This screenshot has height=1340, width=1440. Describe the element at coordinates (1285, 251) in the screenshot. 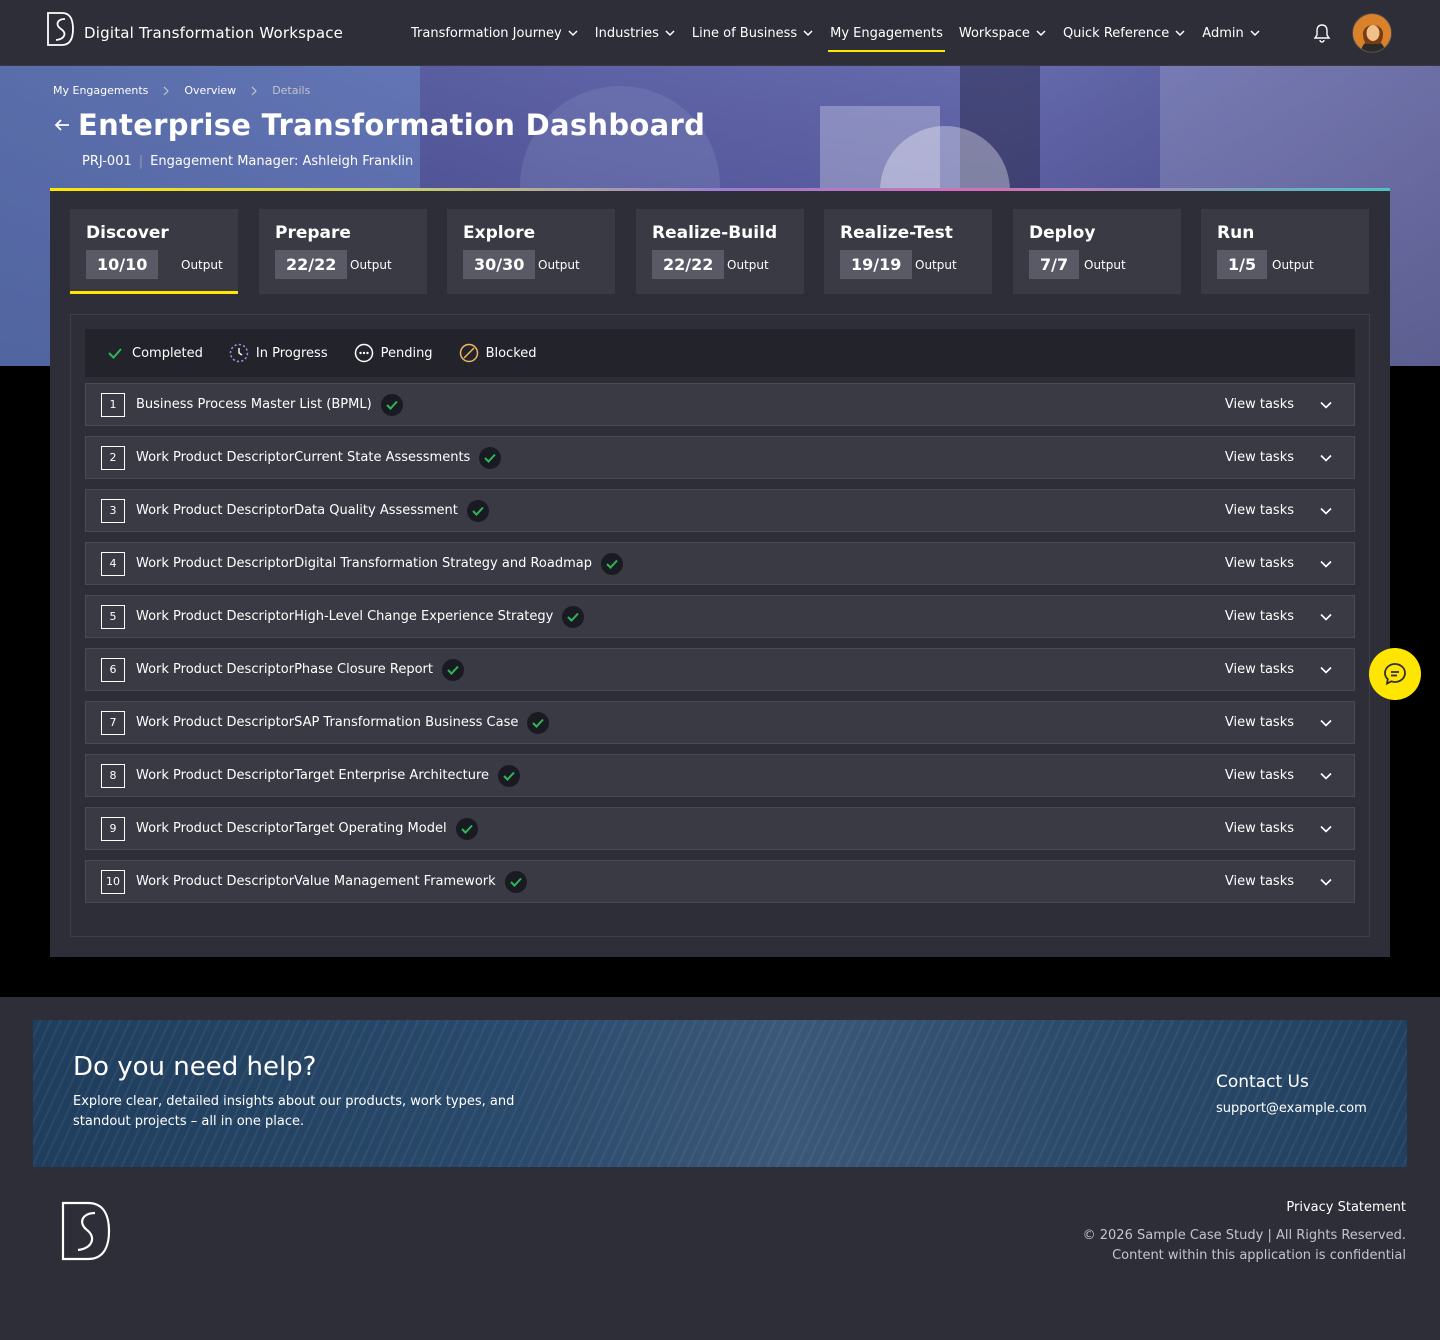

I see `phase-card-run: Run 1/5 Output` at that location.